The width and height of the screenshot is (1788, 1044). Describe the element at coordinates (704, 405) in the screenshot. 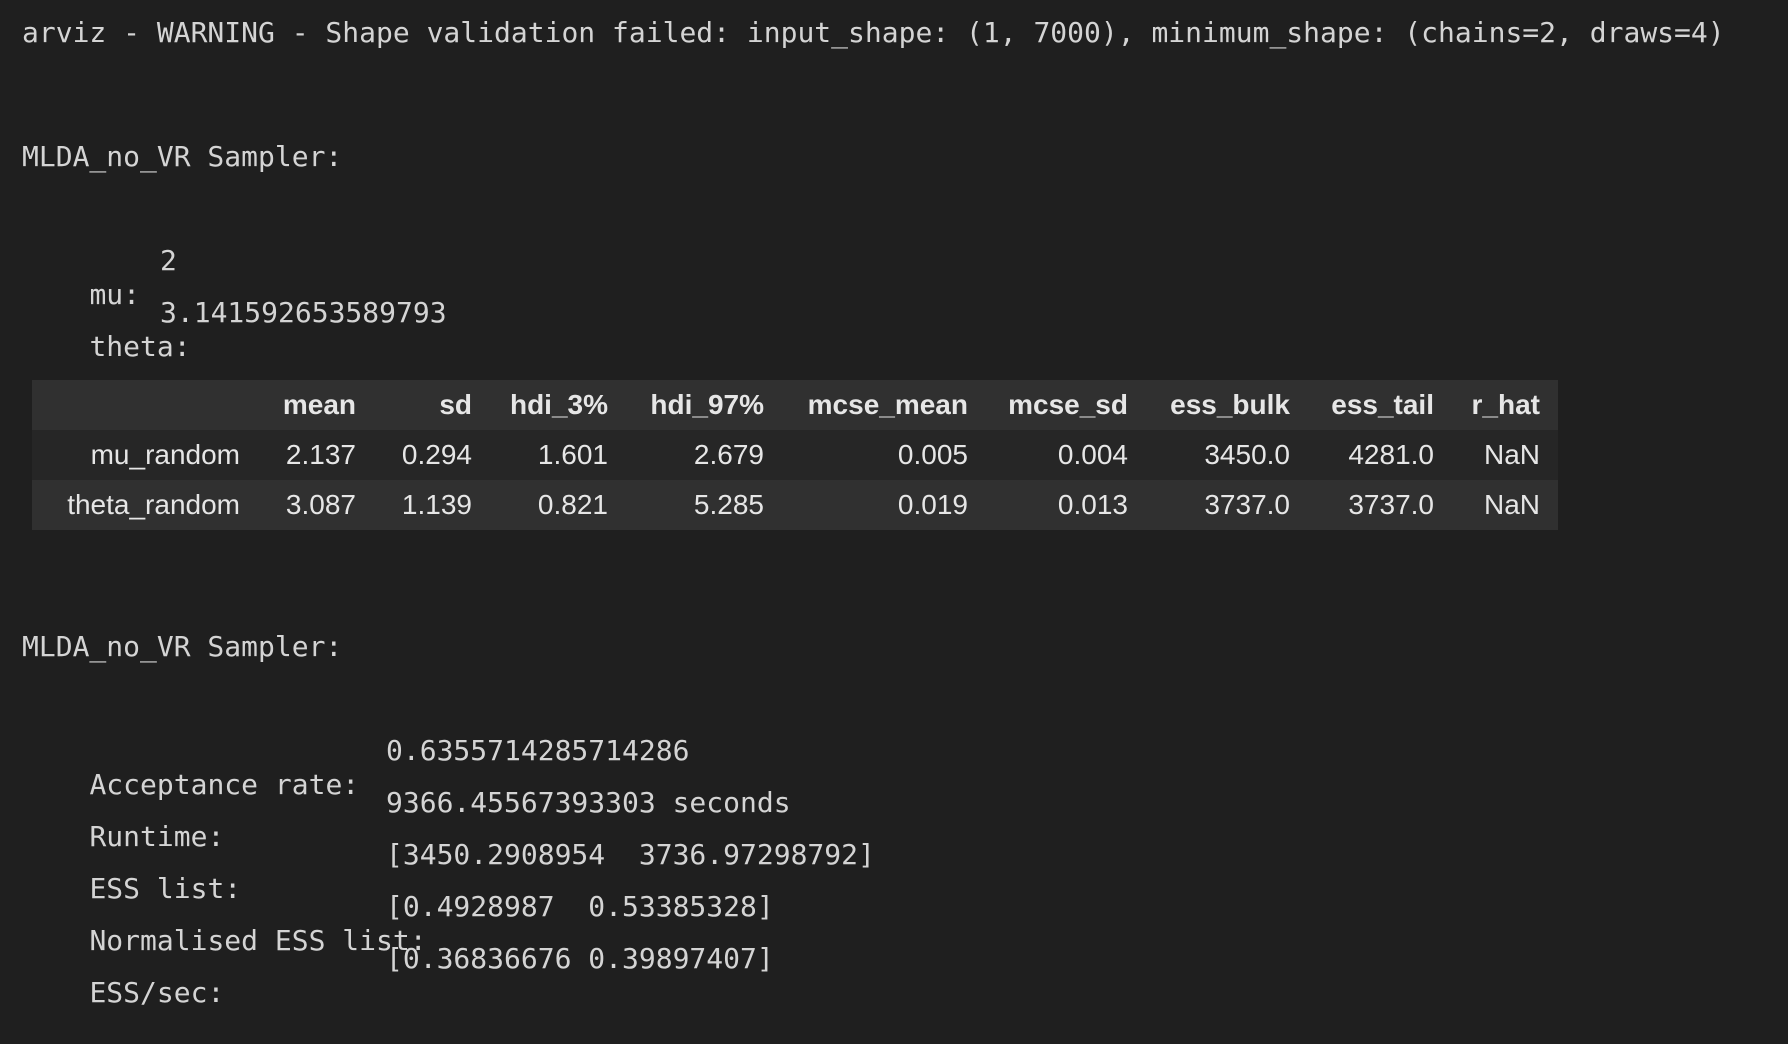

I see `column-header: hdi_97%` at that location.